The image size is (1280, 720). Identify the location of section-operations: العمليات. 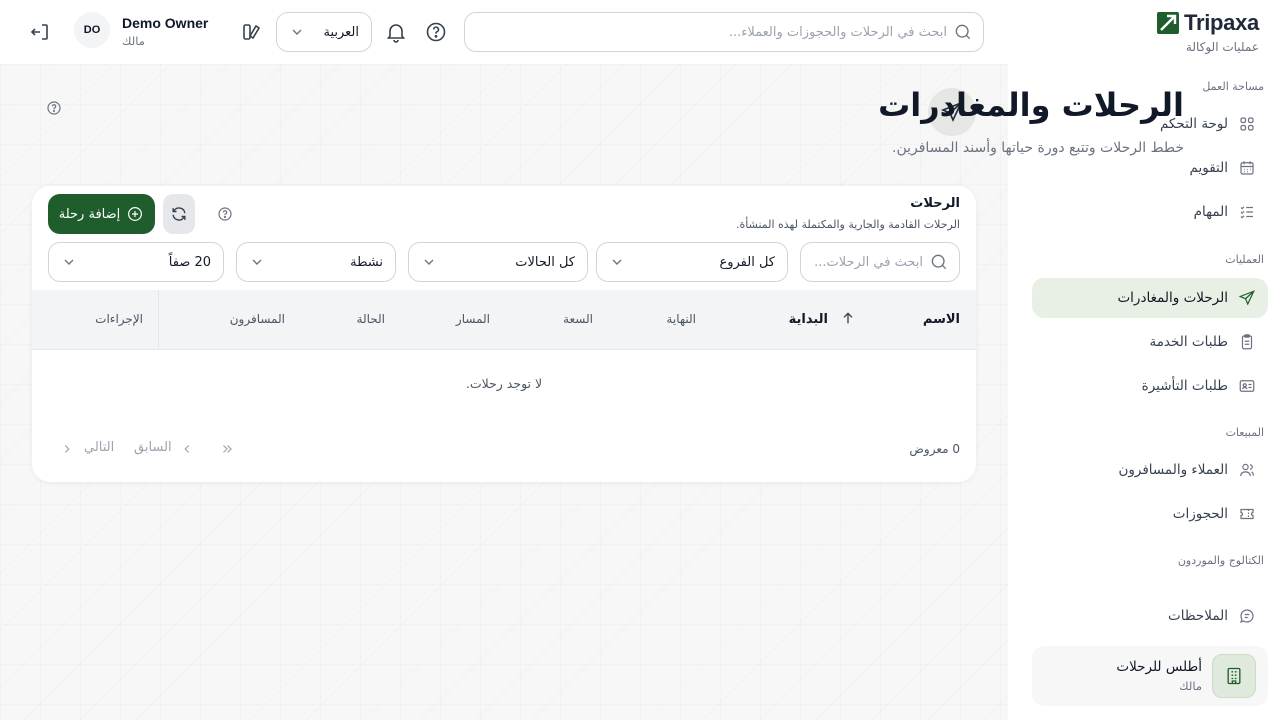
(1244, 259).